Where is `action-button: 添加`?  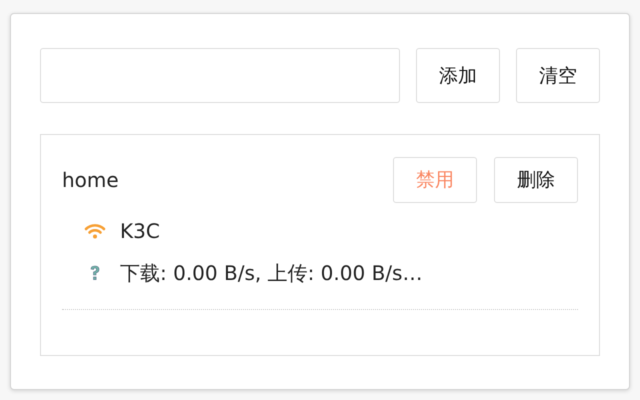
action-button: 添加 is located at coordinates (458, 75).